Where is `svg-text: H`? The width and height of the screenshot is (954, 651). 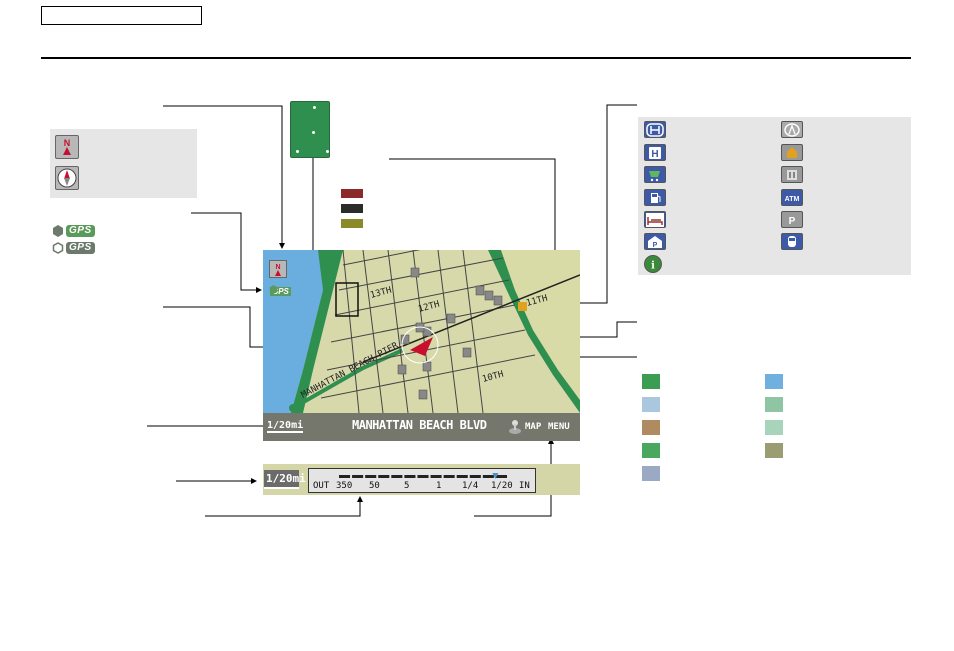 svg-text: H is located at coordinates (654, 154).